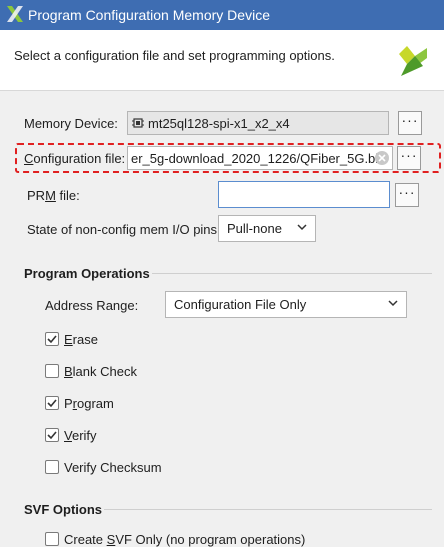 The height and width of the screenshot is (547, 444). I want to click on state-pins-dropdown: Pull-none, so click(267, 228).